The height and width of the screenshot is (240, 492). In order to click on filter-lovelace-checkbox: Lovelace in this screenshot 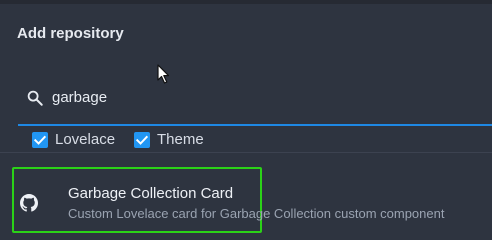, I will do `click(73, 140)`.